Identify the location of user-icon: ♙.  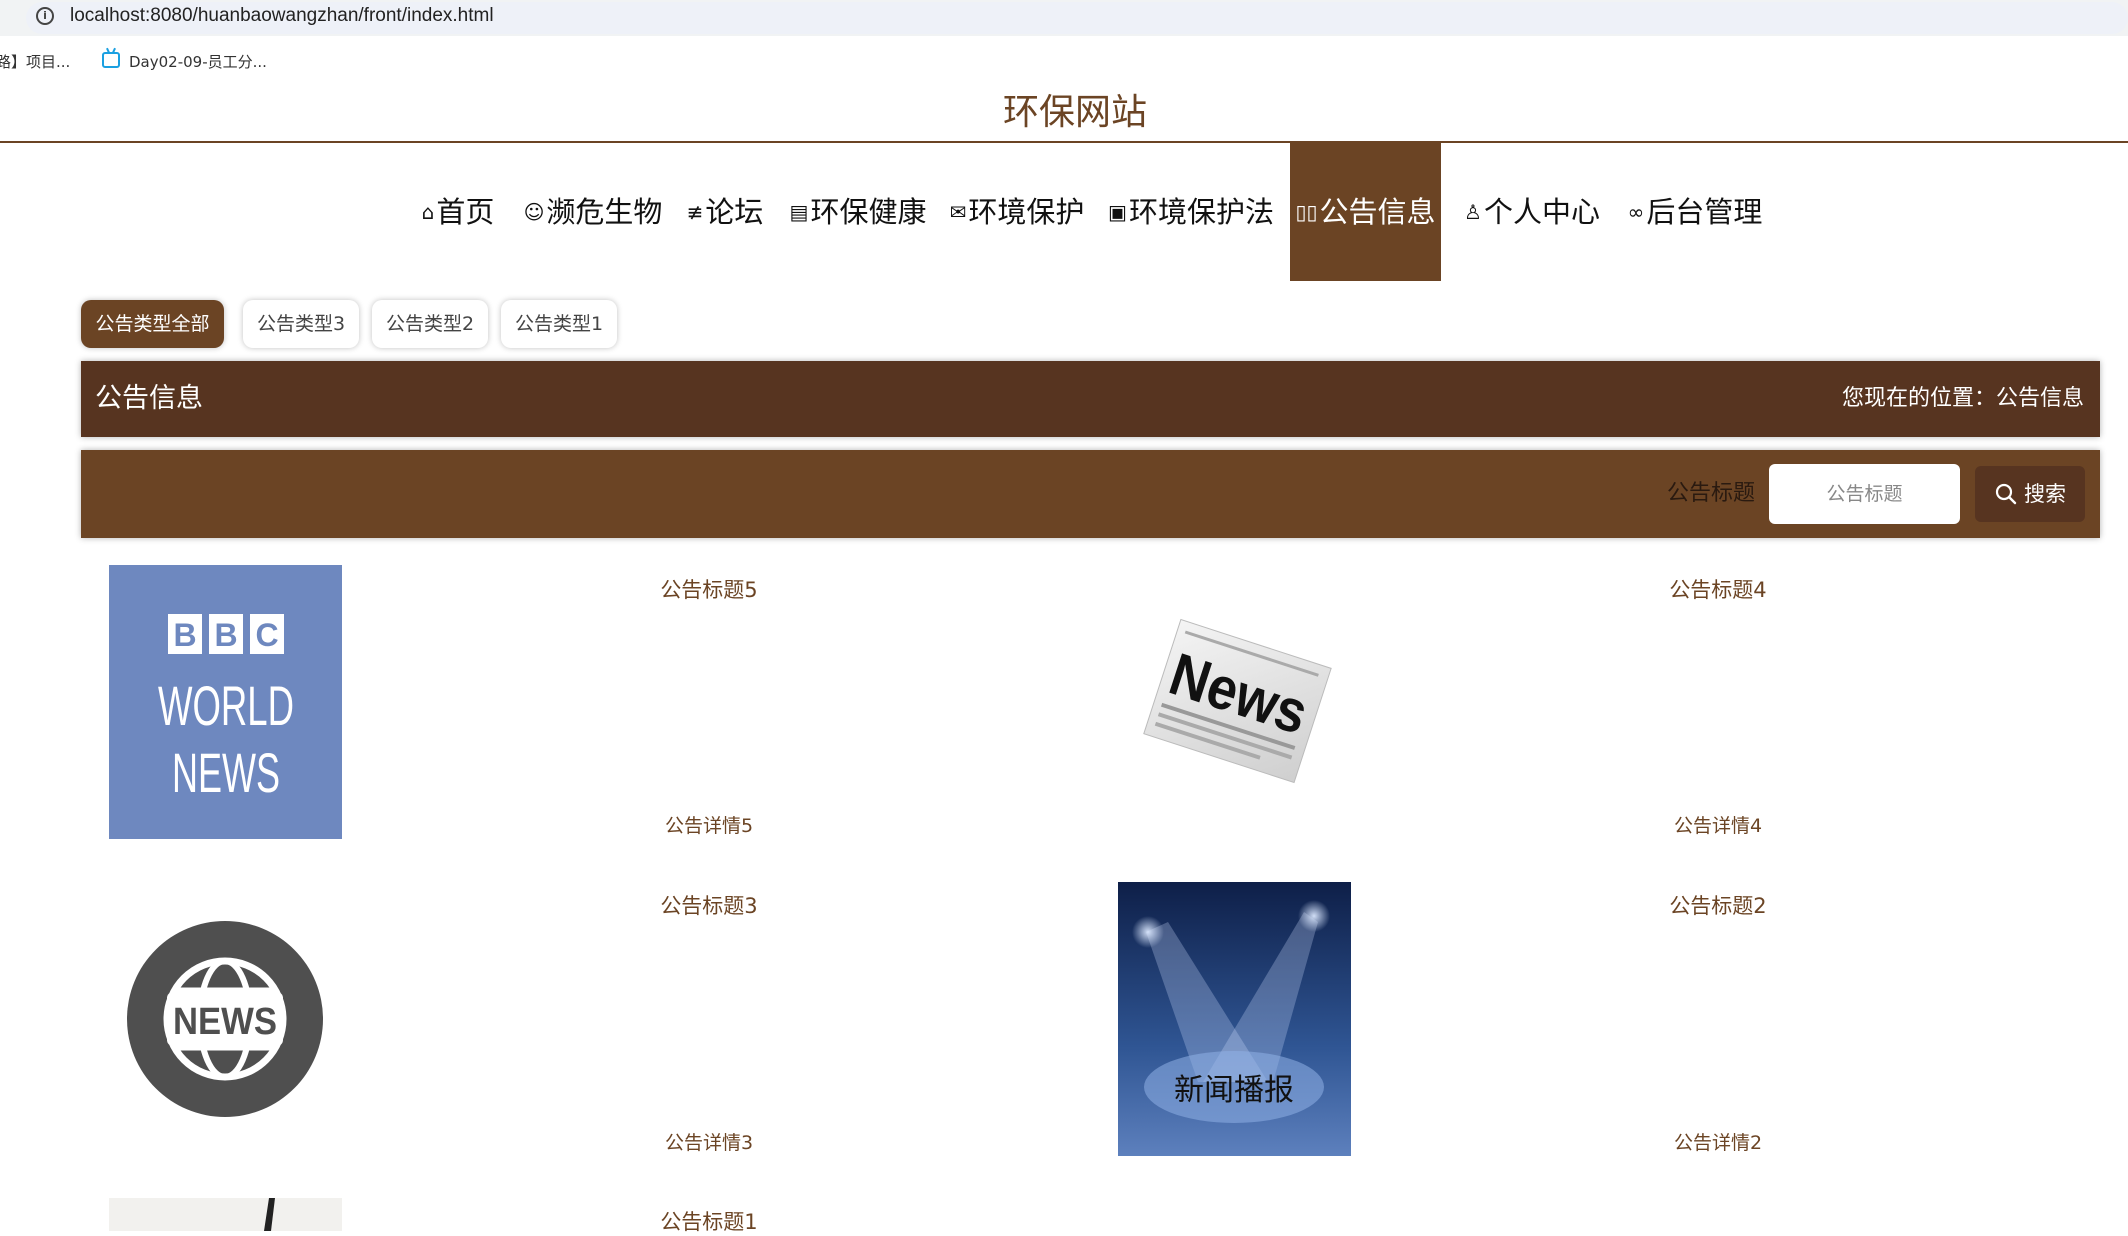
(1473, 212).